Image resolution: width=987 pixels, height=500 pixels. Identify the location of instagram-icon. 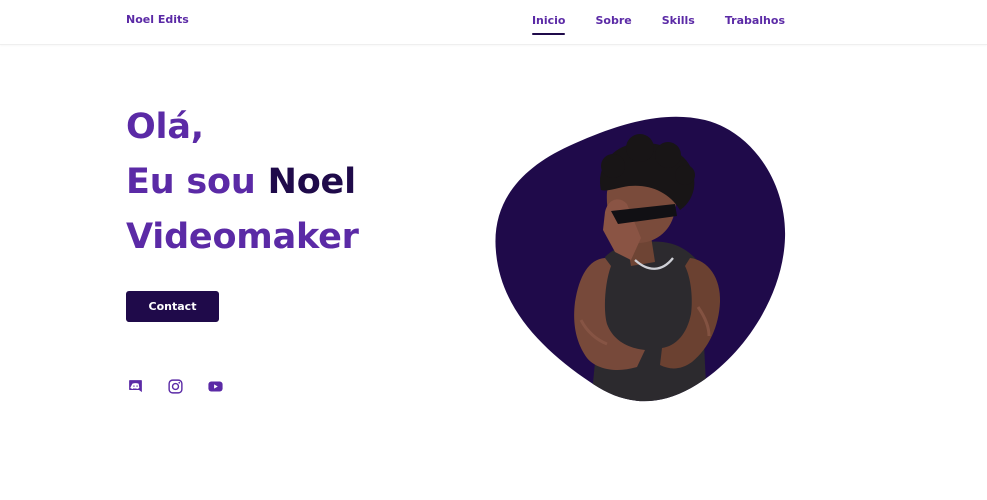
(175, 386).